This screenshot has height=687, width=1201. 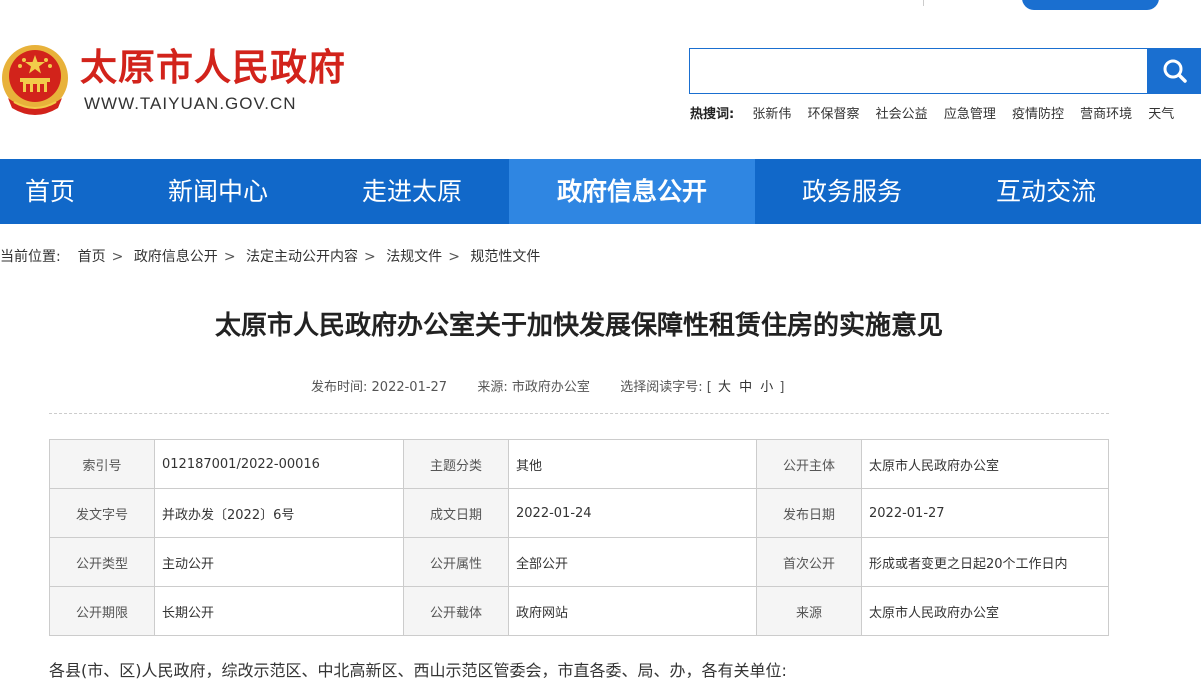 I want to click on table-key: 索引号, so click(x=102, y=464).